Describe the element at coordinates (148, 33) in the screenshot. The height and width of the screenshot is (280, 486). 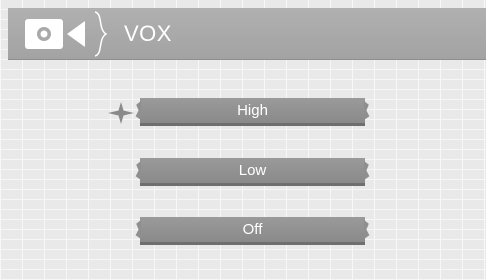
I see `page-title: VOX` at that location.